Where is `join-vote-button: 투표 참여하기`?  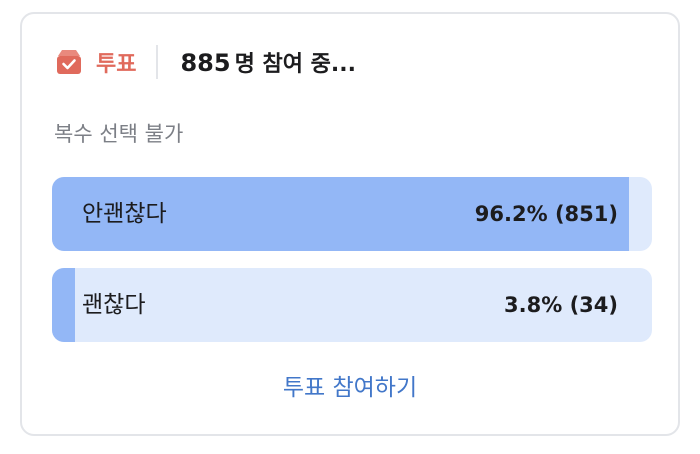 join-vote-button: 투표 참여하기 is located at coordinates (350, 385).